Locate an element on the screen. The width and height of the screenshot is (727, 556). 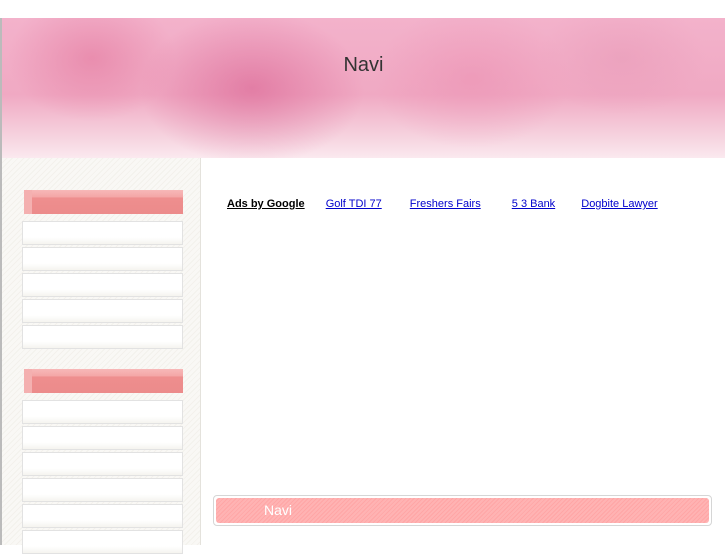
ad-link: Golf TDI 77 is located at coordinates (354, 204).